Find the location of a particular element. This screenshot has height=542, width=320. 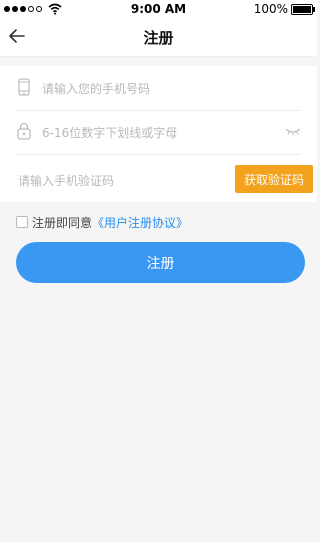

eye-closed-icon is located at coordinates (293, 131).